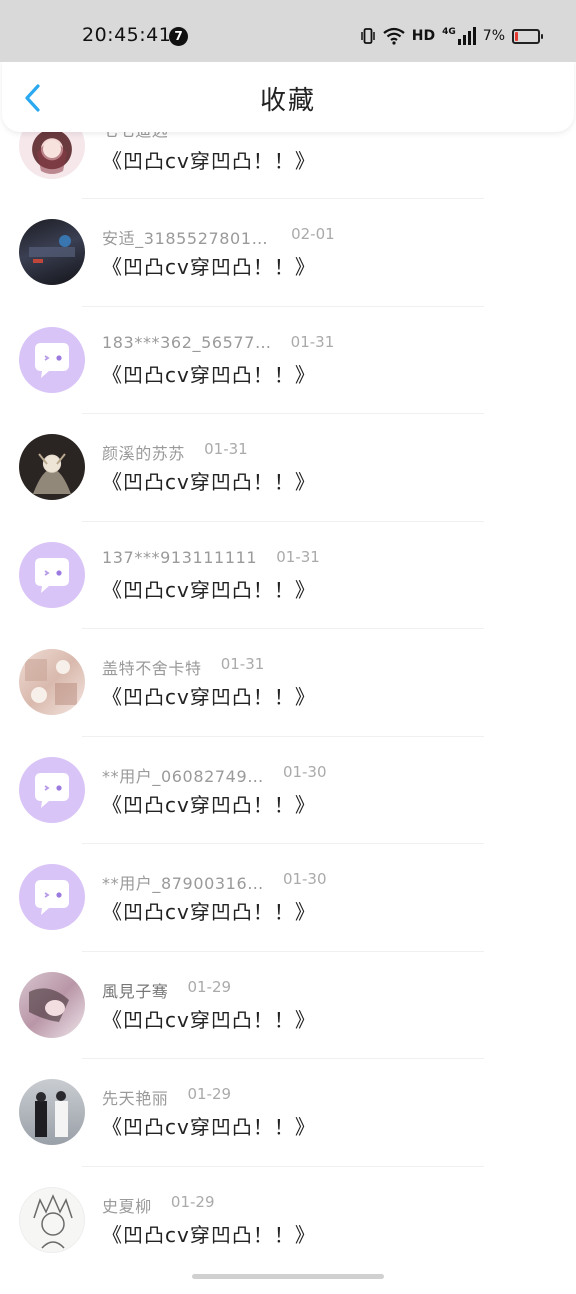  Describe the element at coordinates (144, 453) in the screenshot. I see `user-name: 颜溪的苏苏` at that location.